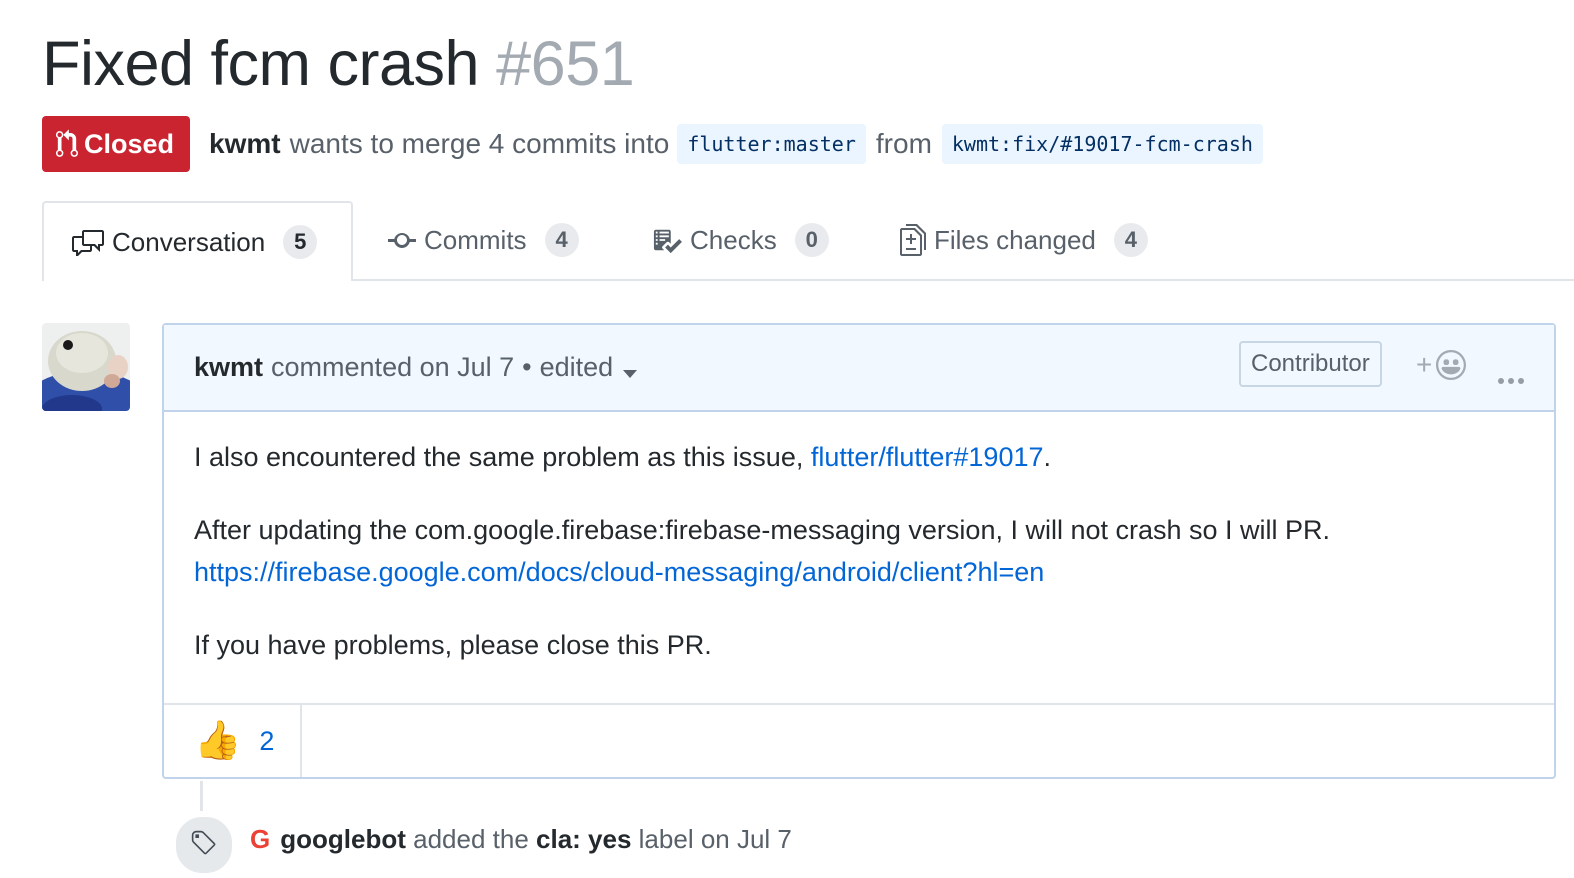 This screenshot has width=1574, height=878. Describe the element at coordinates (903, 143) in the screenshot. I see `from-word: from` at that location.